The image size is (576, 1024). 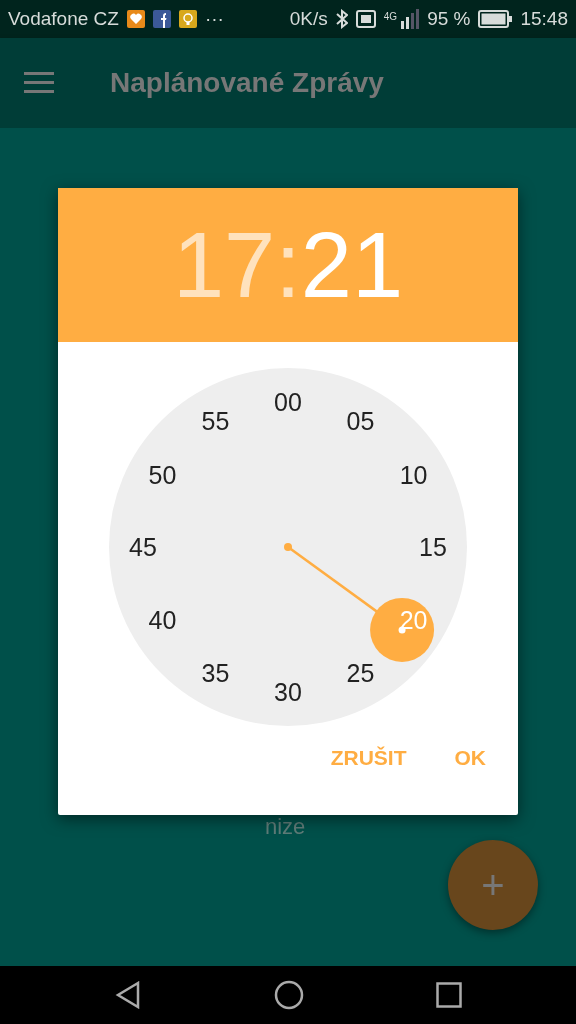 What do you see at coordinates (128, 995) in the screenshot?
I see `back-icon` at bounding box center [128, 995].